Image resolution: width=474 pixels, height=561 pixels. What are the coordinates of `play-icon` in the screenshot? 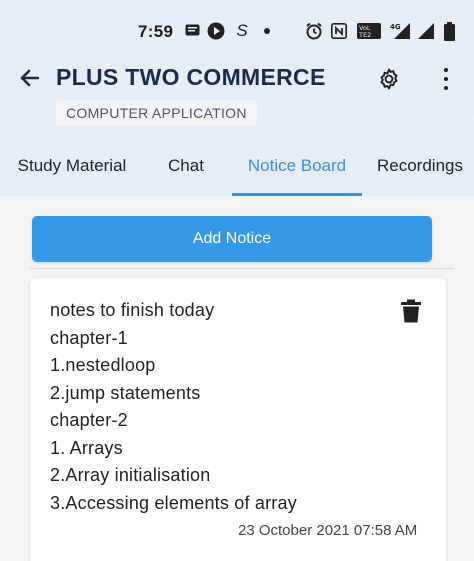 It's located at (216, 31).